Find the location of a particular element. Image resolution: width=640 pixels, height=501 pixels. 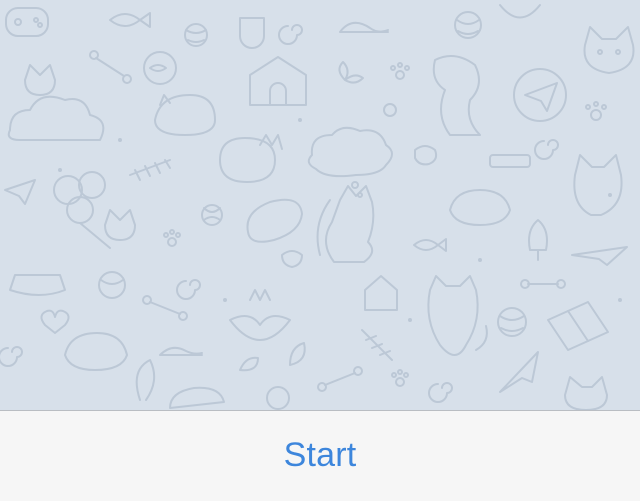

fish-bowl-icon is located at coordinates (160, 68).